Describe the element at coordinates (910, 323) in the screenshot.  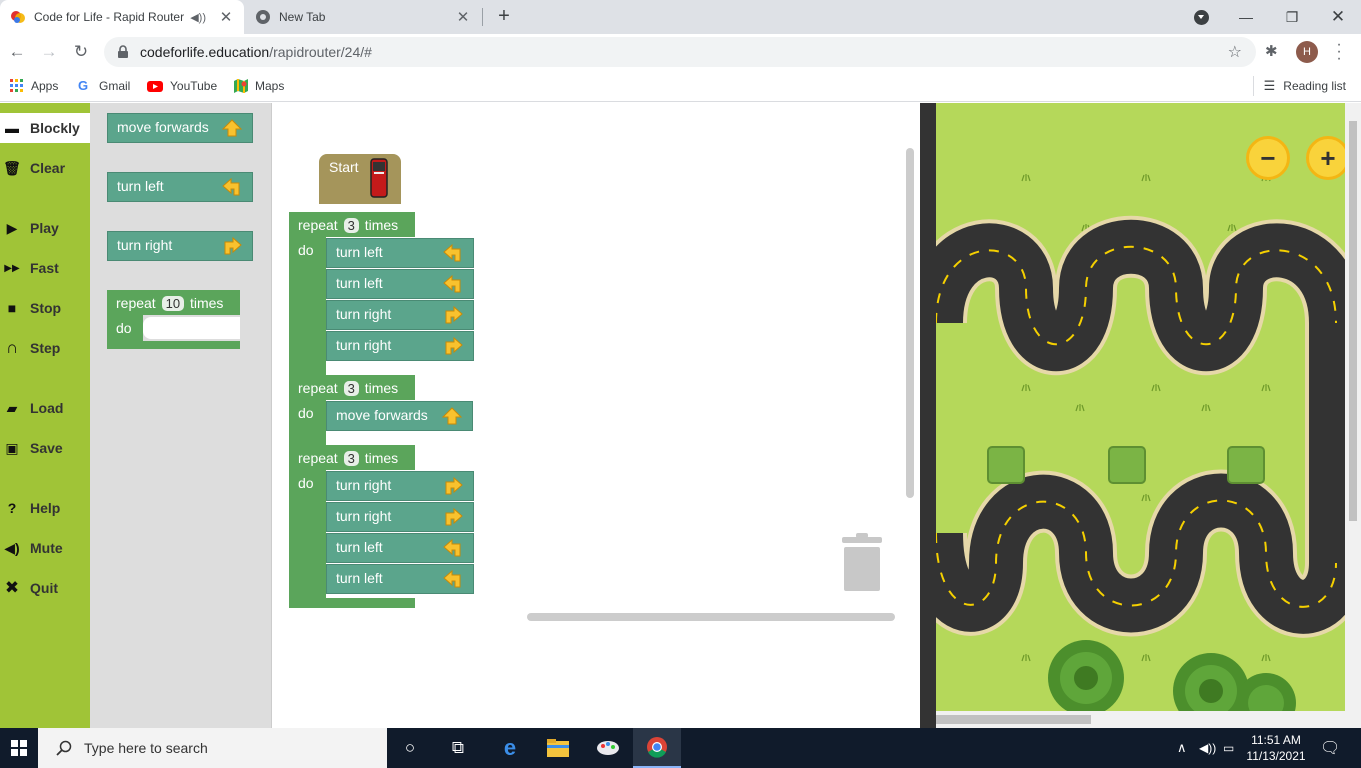
I see `workspace-vertical-scrollbar` at that location.